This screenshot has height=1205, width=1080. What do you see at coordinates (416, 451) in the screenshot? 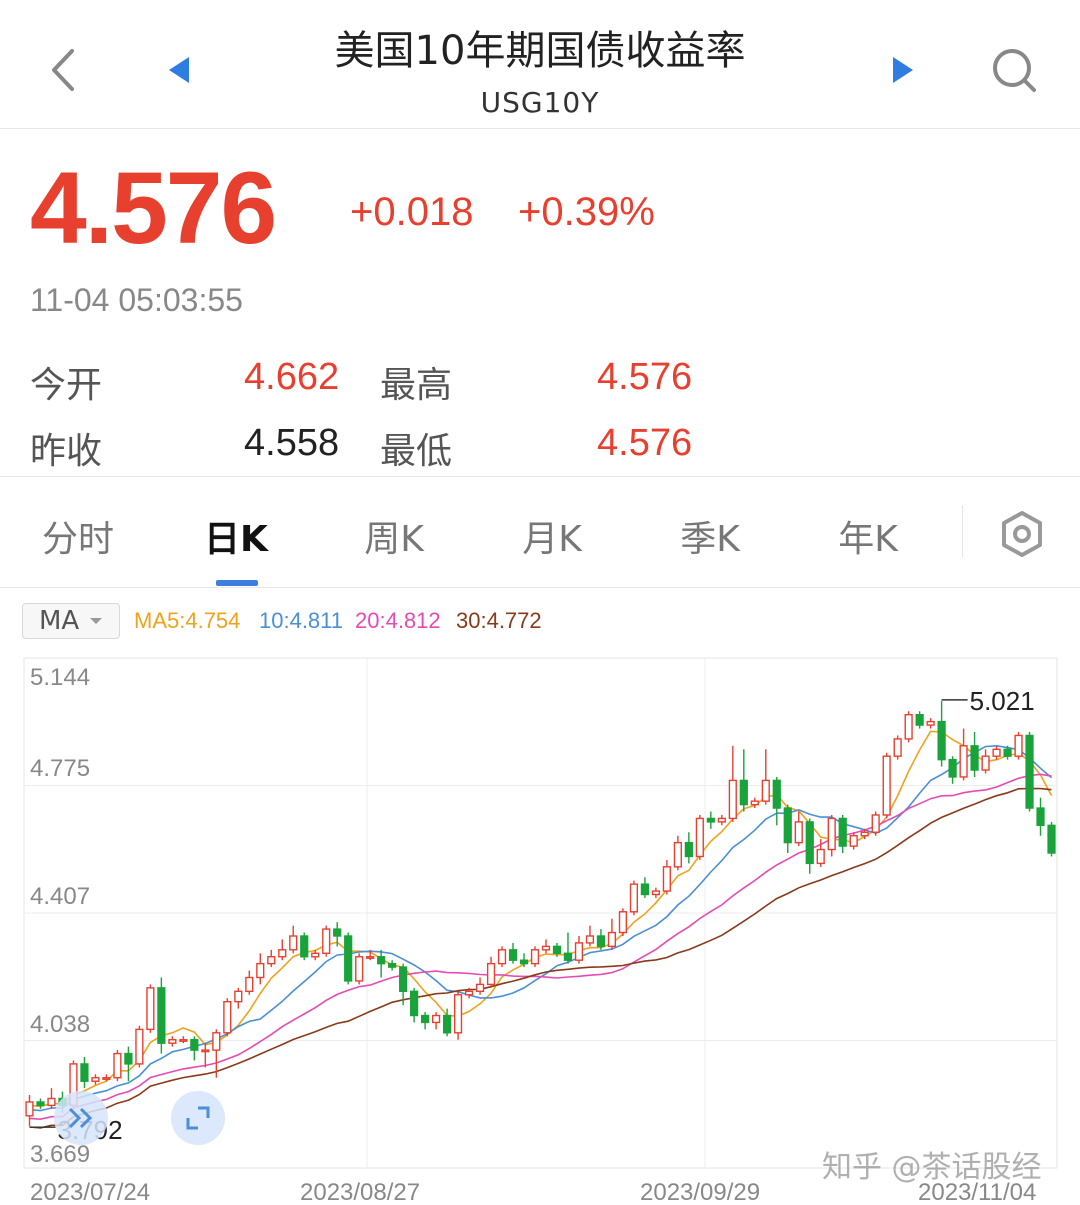
I see `low-label: 最低` at bounding box center [416, 451].